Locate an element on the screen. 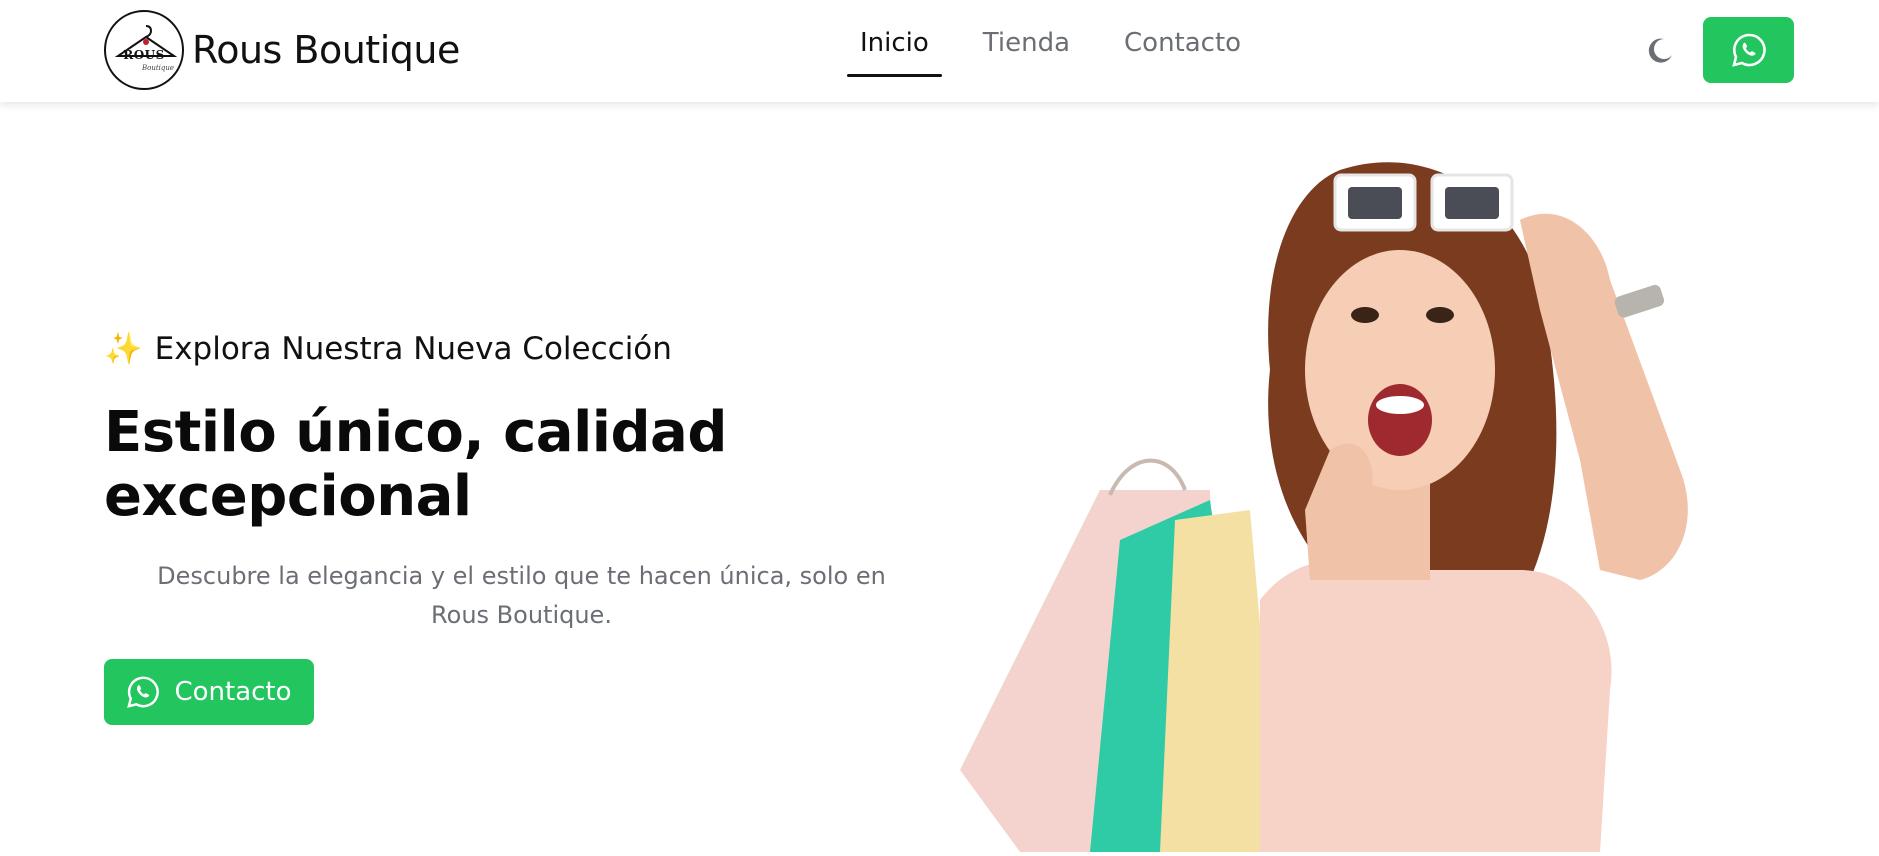 This screenshot has width=1879, height=856. hero-eyebrow-text: Explora Nuestra Nueva Colección is located at coordinates (413, 348).